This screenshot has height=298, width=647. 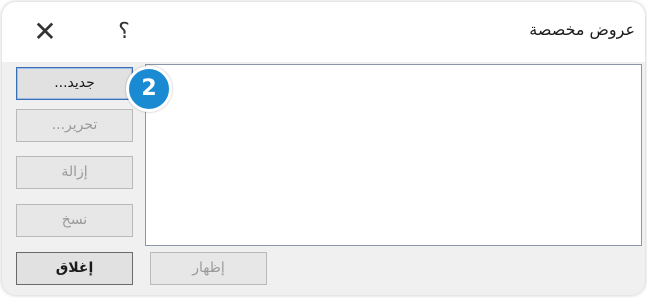 What do you see at coordinates (149, 89) in the screenshot?
I see `step-callout-badge: 2` at bounding box center [149, 89].